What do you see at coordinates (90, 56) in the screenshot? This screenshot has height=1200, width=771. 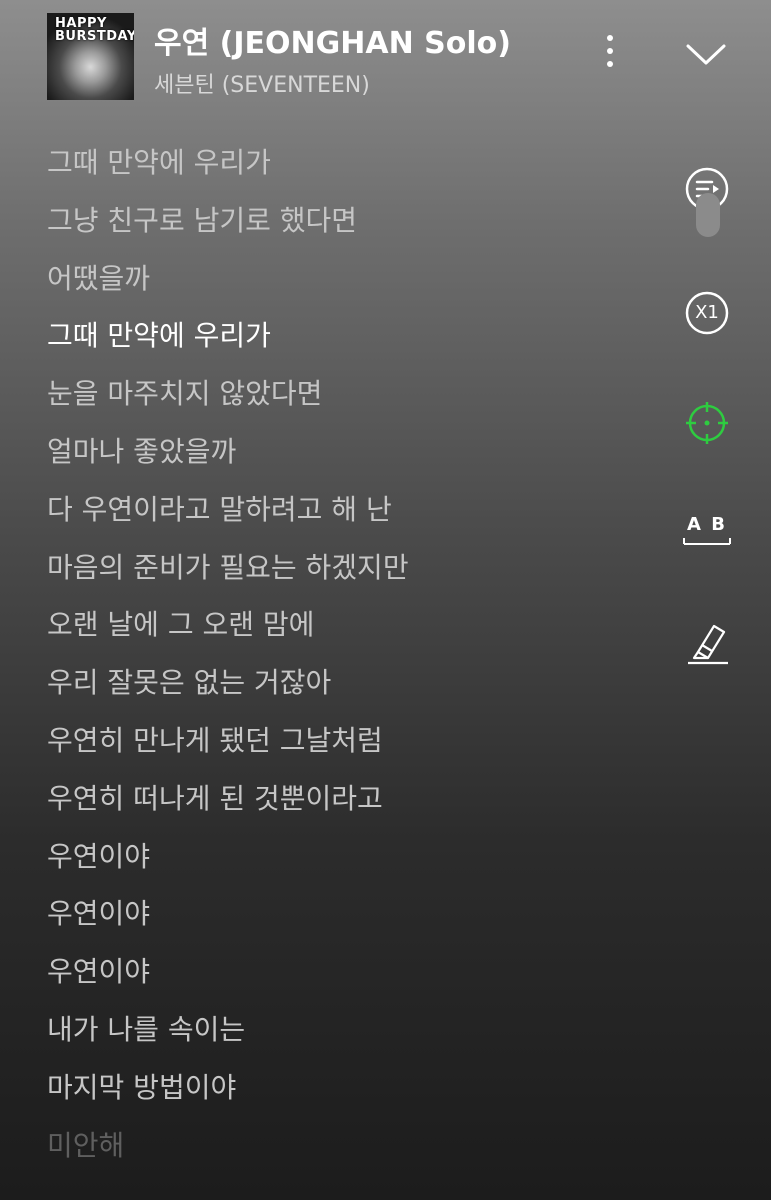 I see `album-art: HAPPY BURSTDAY` at bounding box center [90, 56].